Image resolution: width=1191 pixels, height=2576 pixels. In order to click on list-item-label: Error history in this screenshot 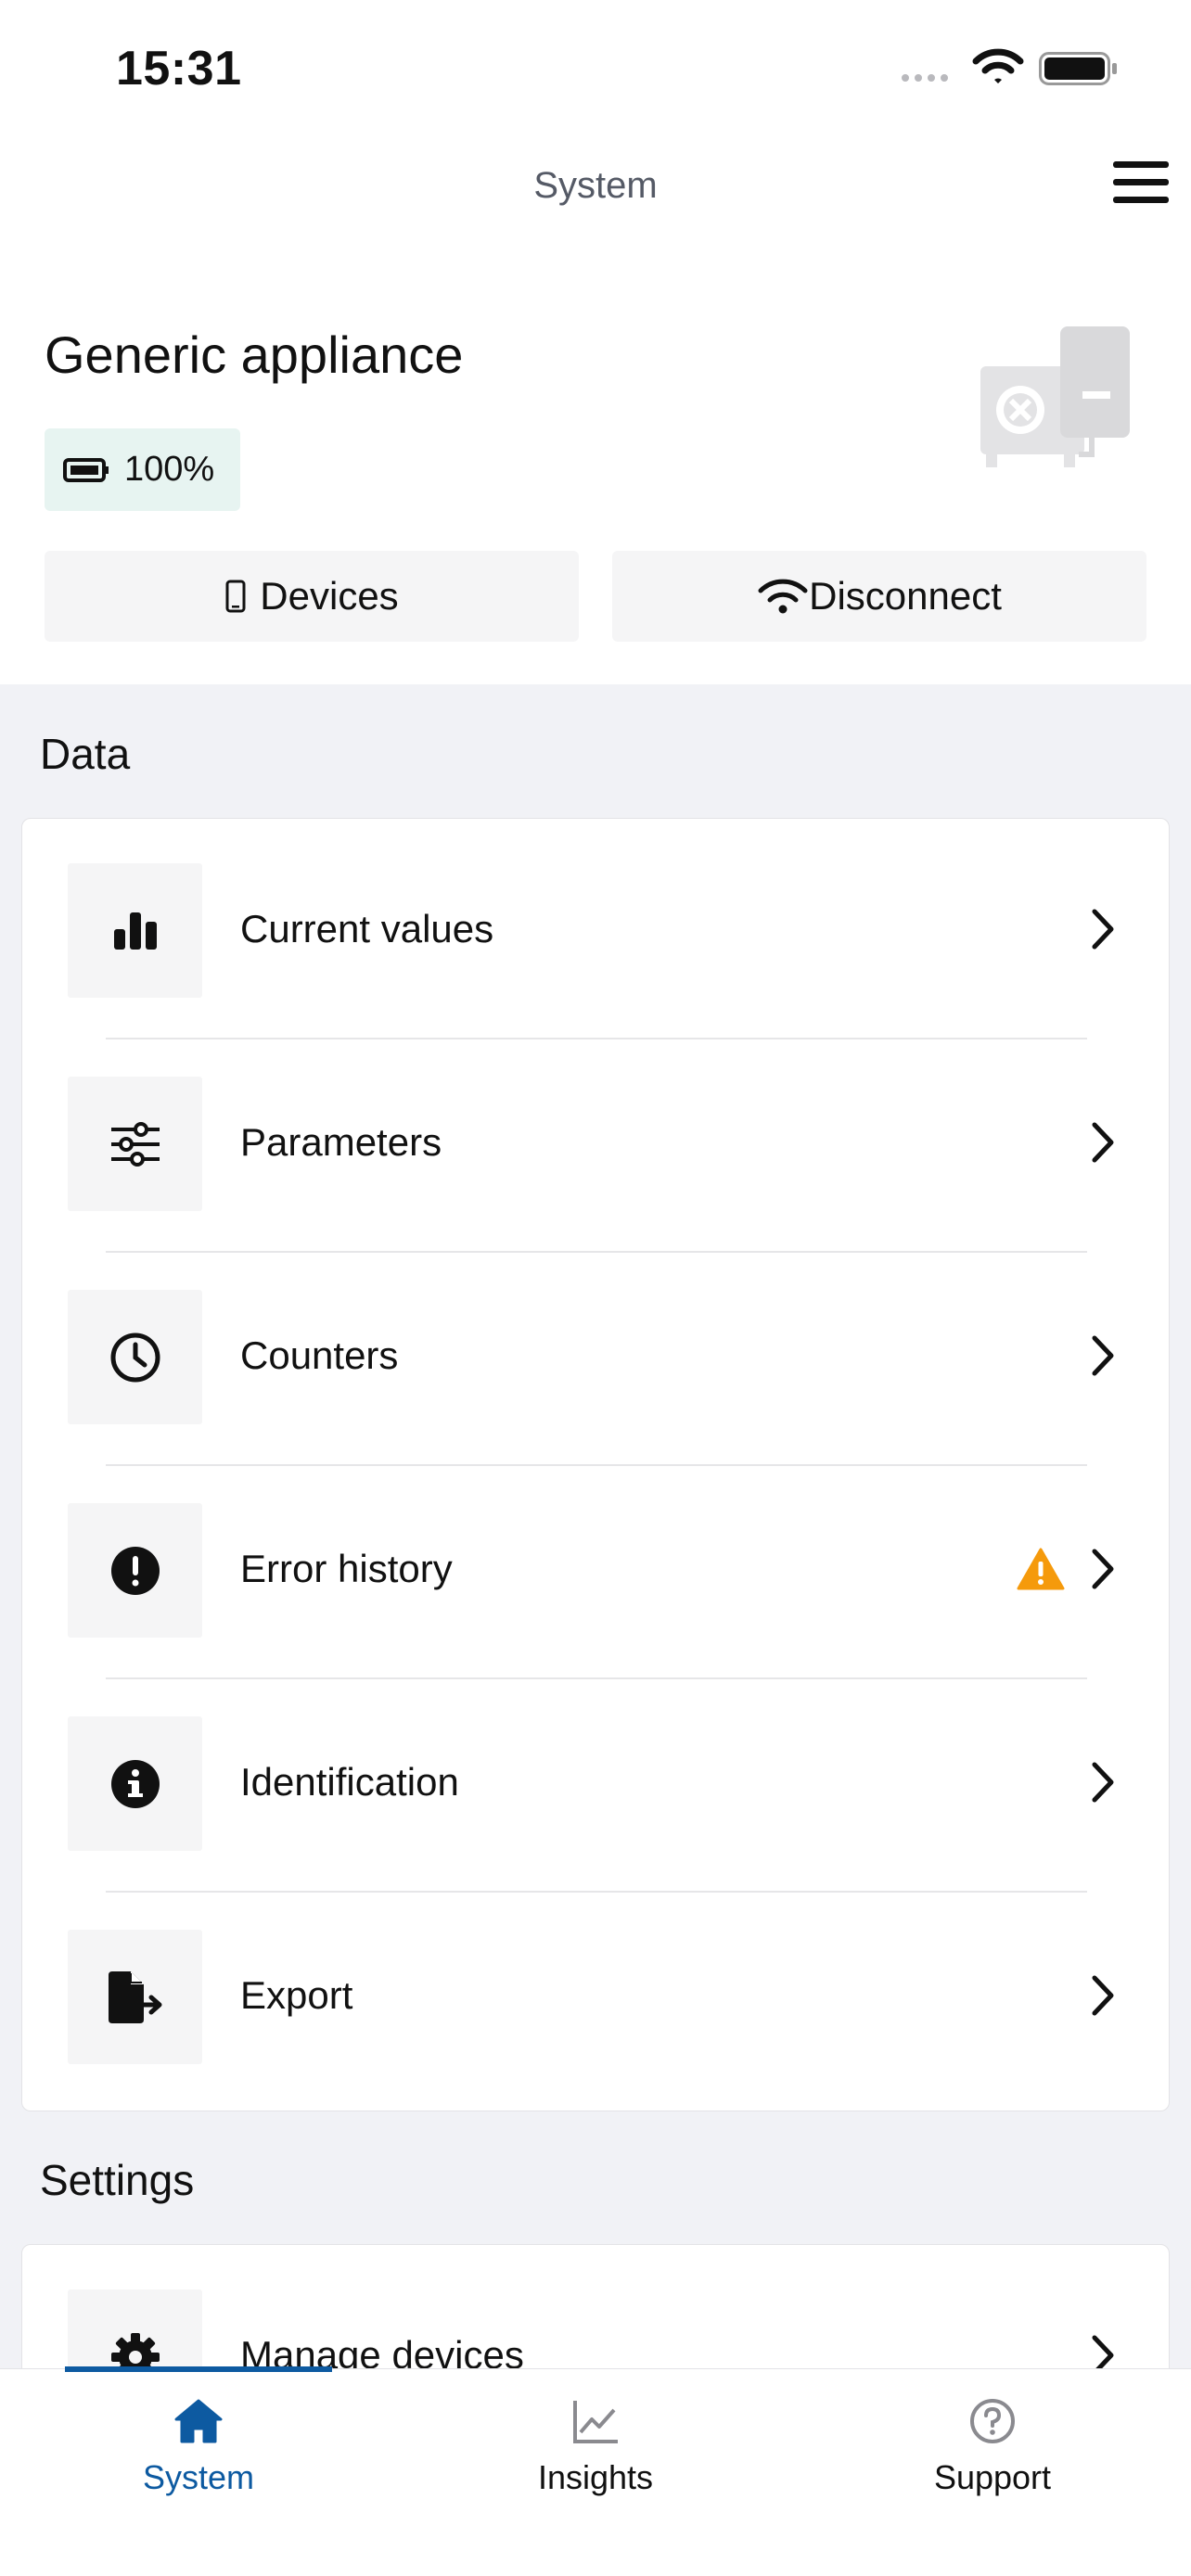, I will do `click(347, 1568)`.